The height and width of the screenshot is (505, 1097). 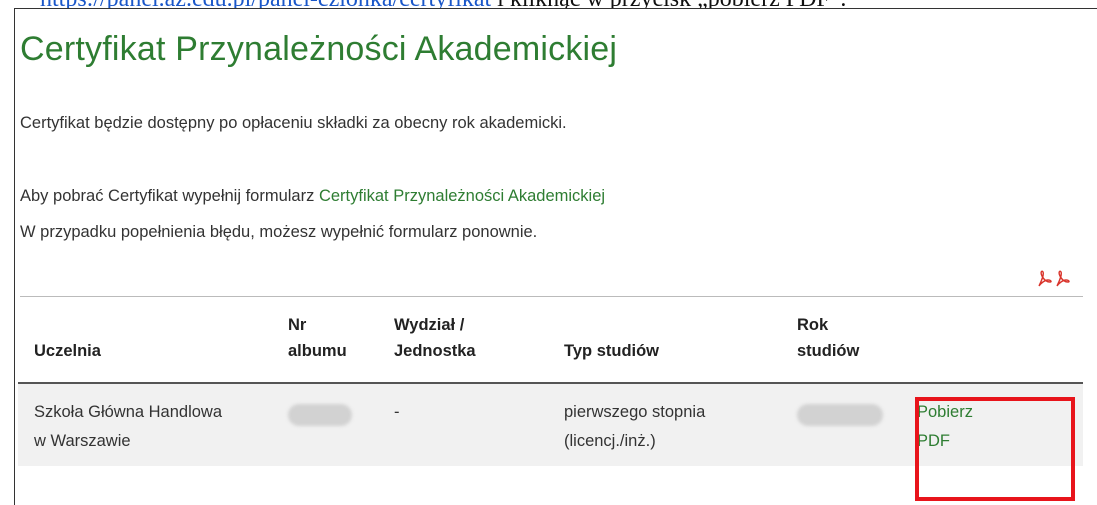 I want to click on highlight-box, so click(x=995, y=449).